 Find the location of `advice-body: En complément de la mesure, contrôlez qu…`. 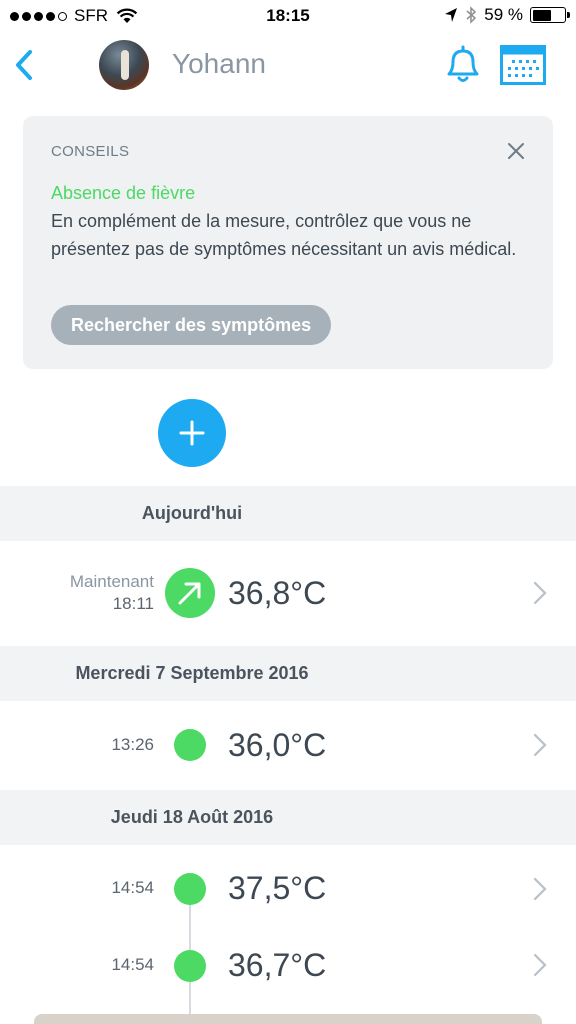

advice-body: En complément de la mesure, contrôlez qu… is located at coordinates (284, 235).